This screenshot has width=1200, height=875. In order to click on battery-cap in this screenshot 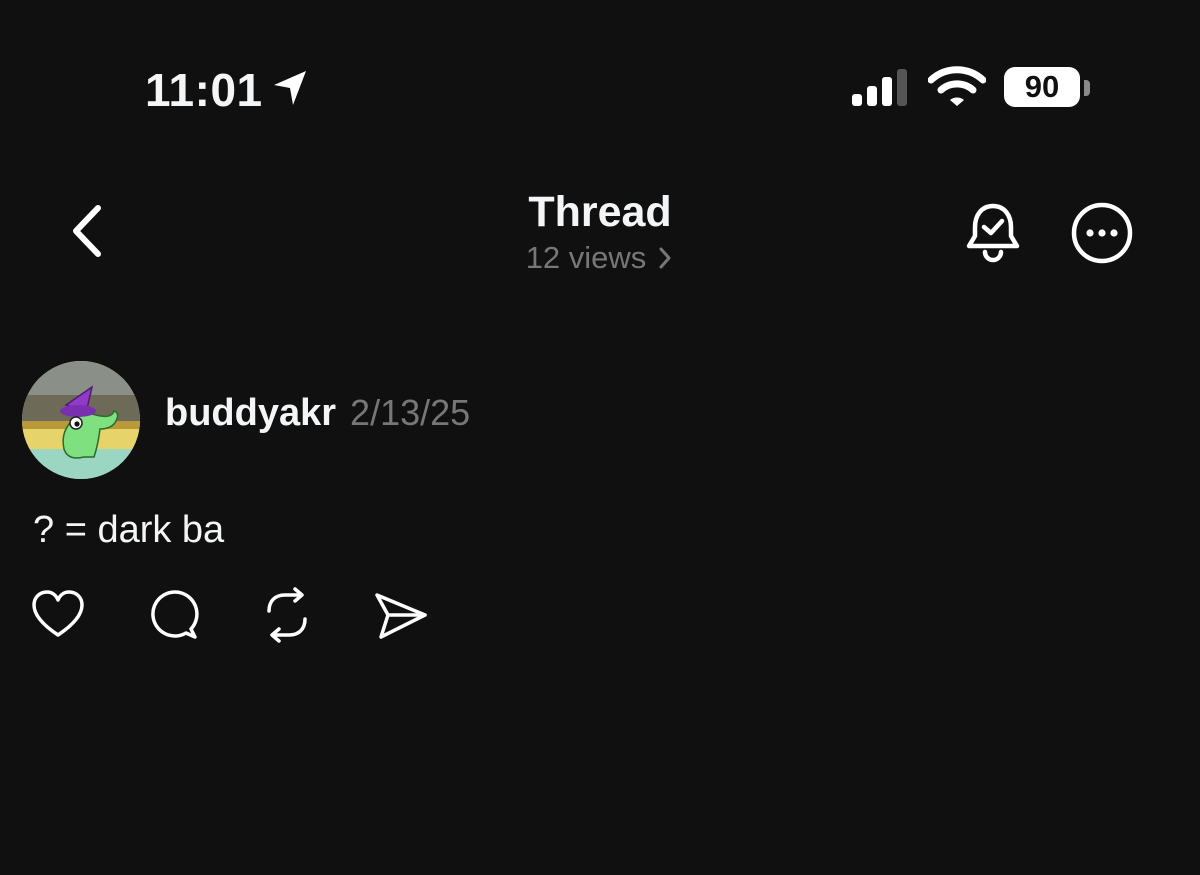, I will do `click(1087, 88)`.